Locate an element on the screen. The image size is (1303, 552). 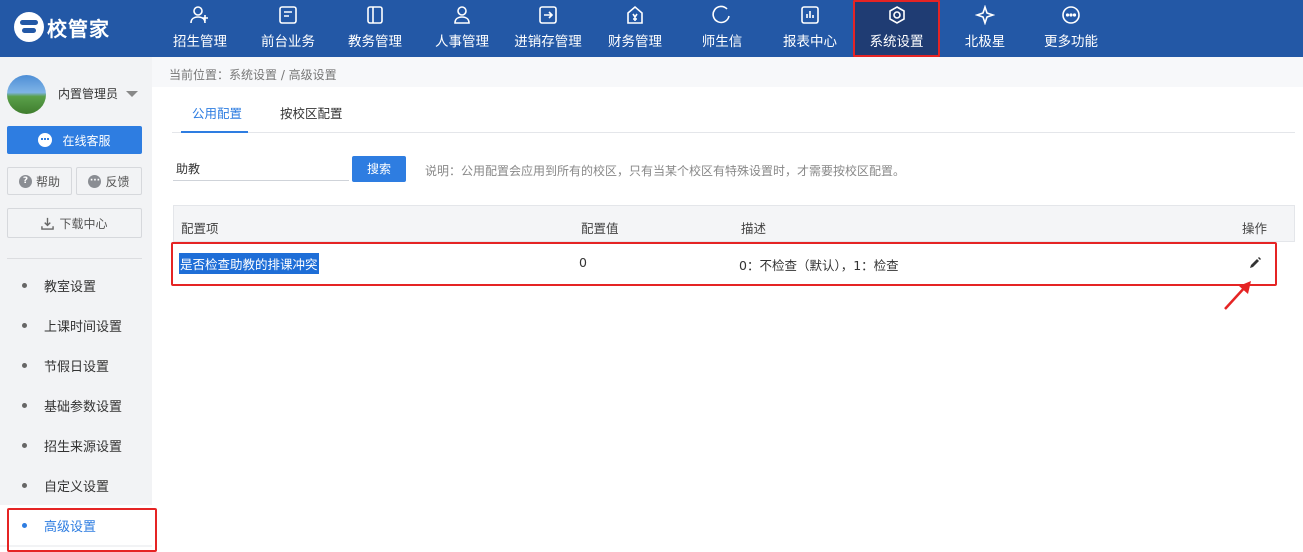
sidebar-item-classroom: 教室设置 is located at coordinates (76, 285).